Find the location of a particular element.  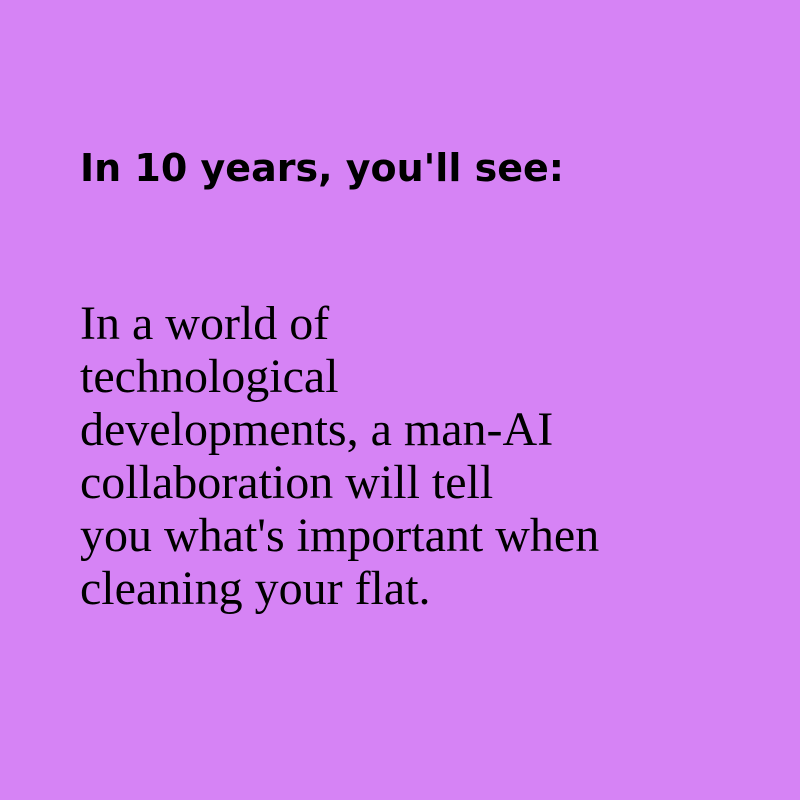

body-line: technological is located at coordinates (209, 376).